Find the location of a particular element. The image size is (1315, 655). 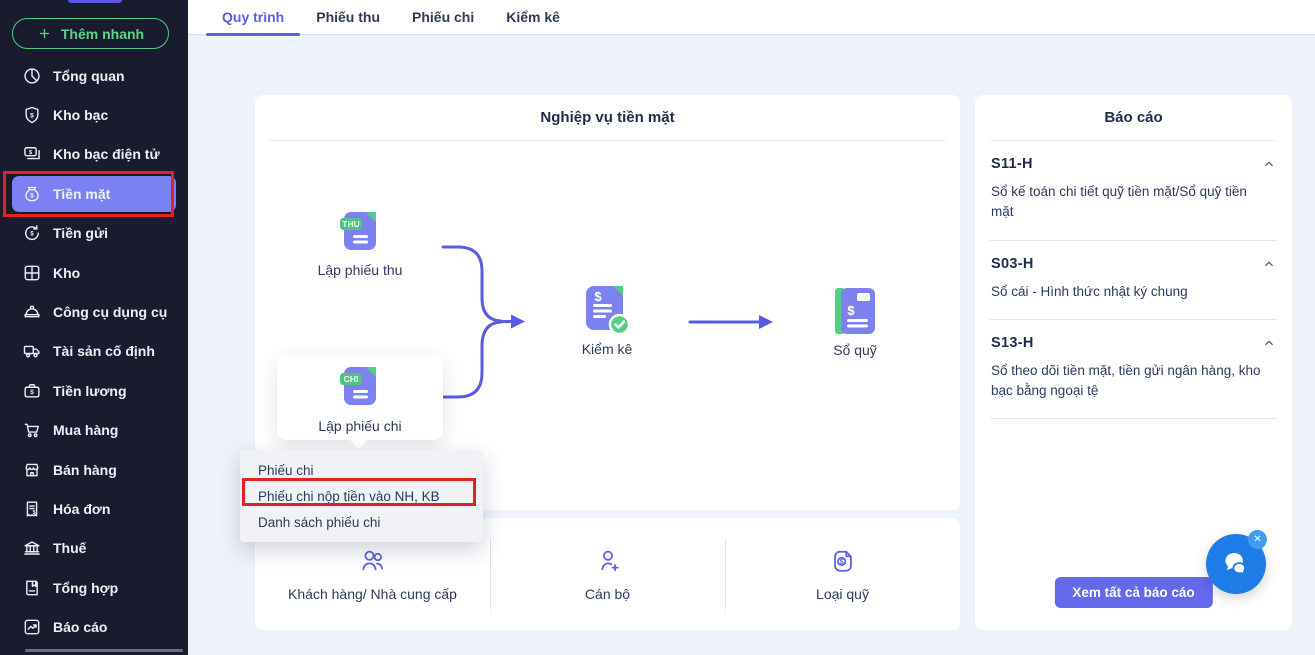

tab-0: Quy trình is located at coordinates (253, 18).